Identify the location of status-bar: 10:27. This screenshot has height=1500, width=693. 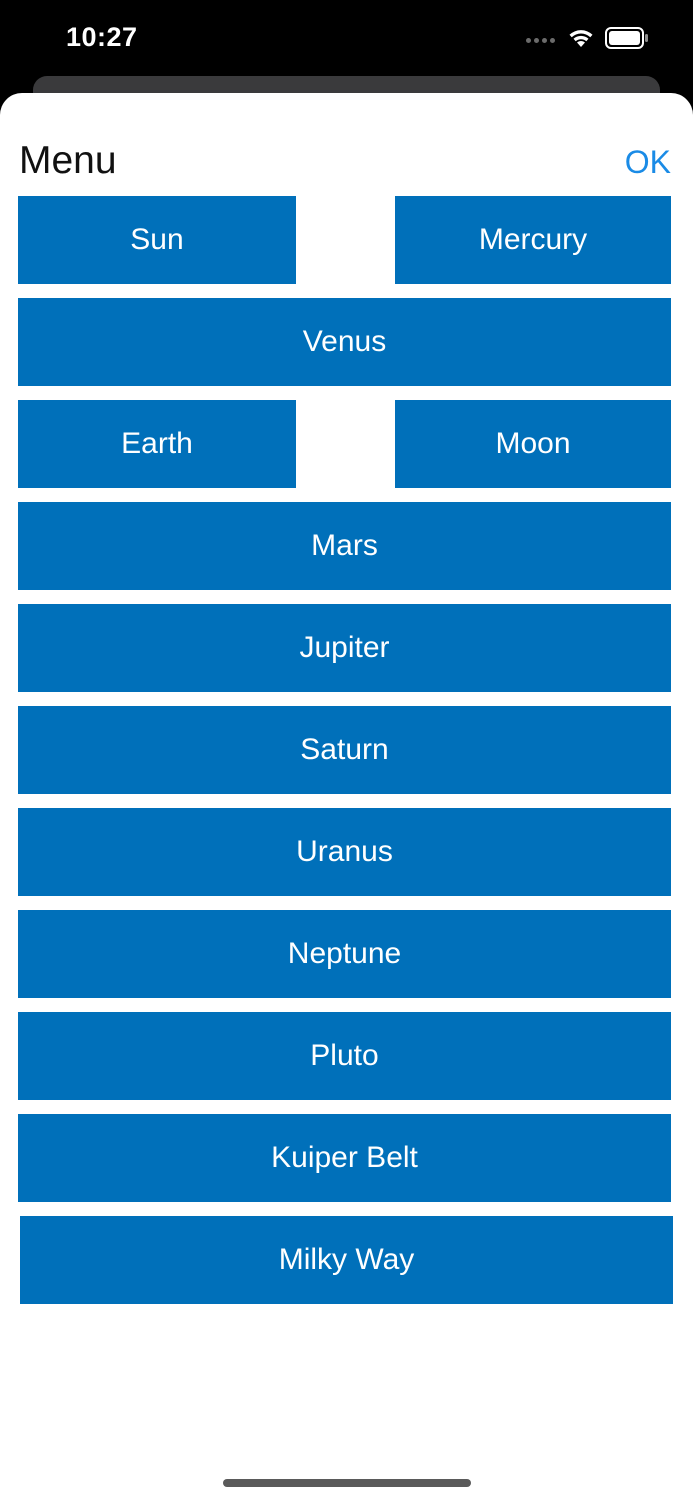
(346, 39).